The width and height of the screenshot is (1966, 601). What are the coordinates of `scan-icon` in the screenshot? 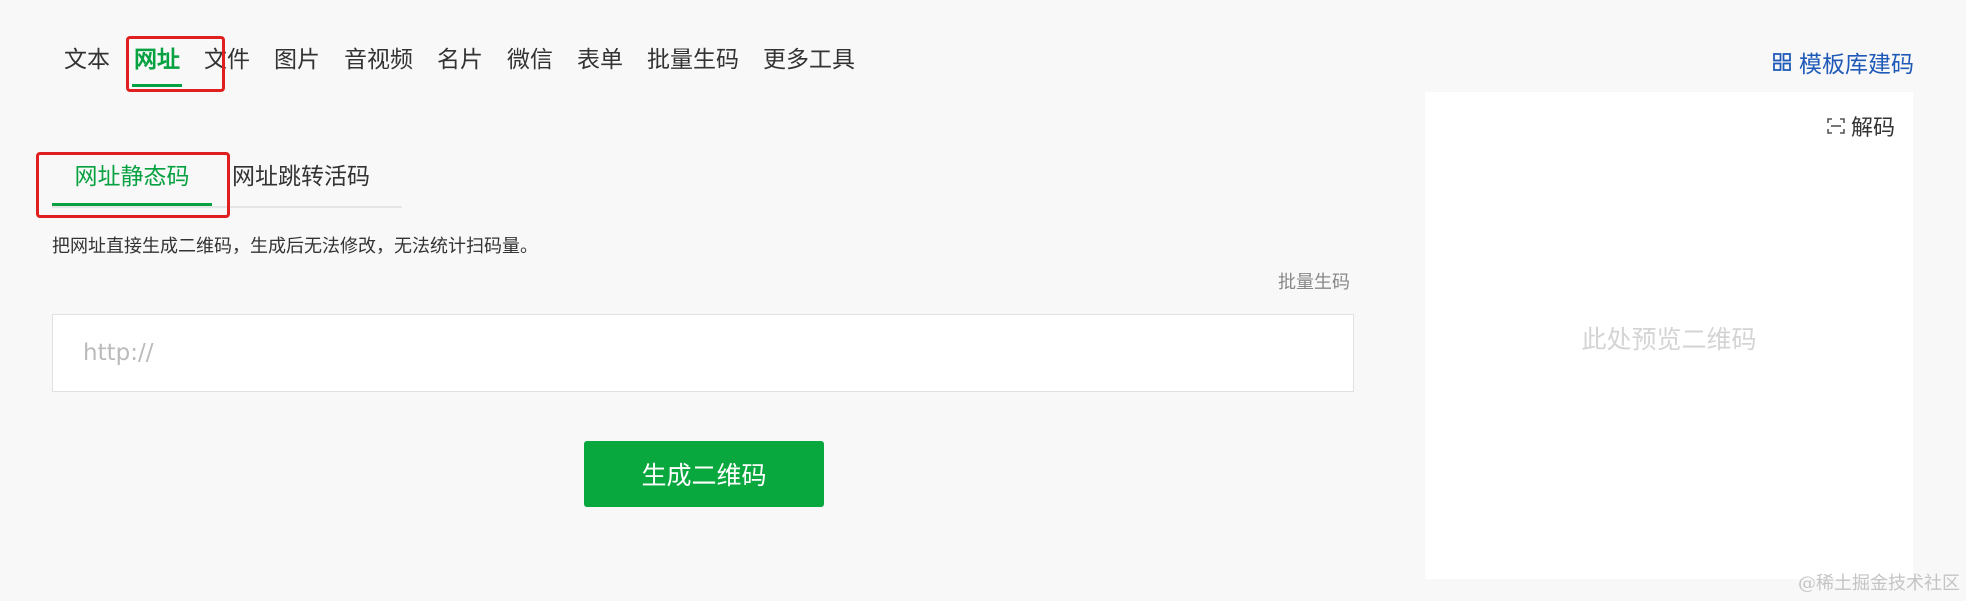 It's located at (1836, 126).